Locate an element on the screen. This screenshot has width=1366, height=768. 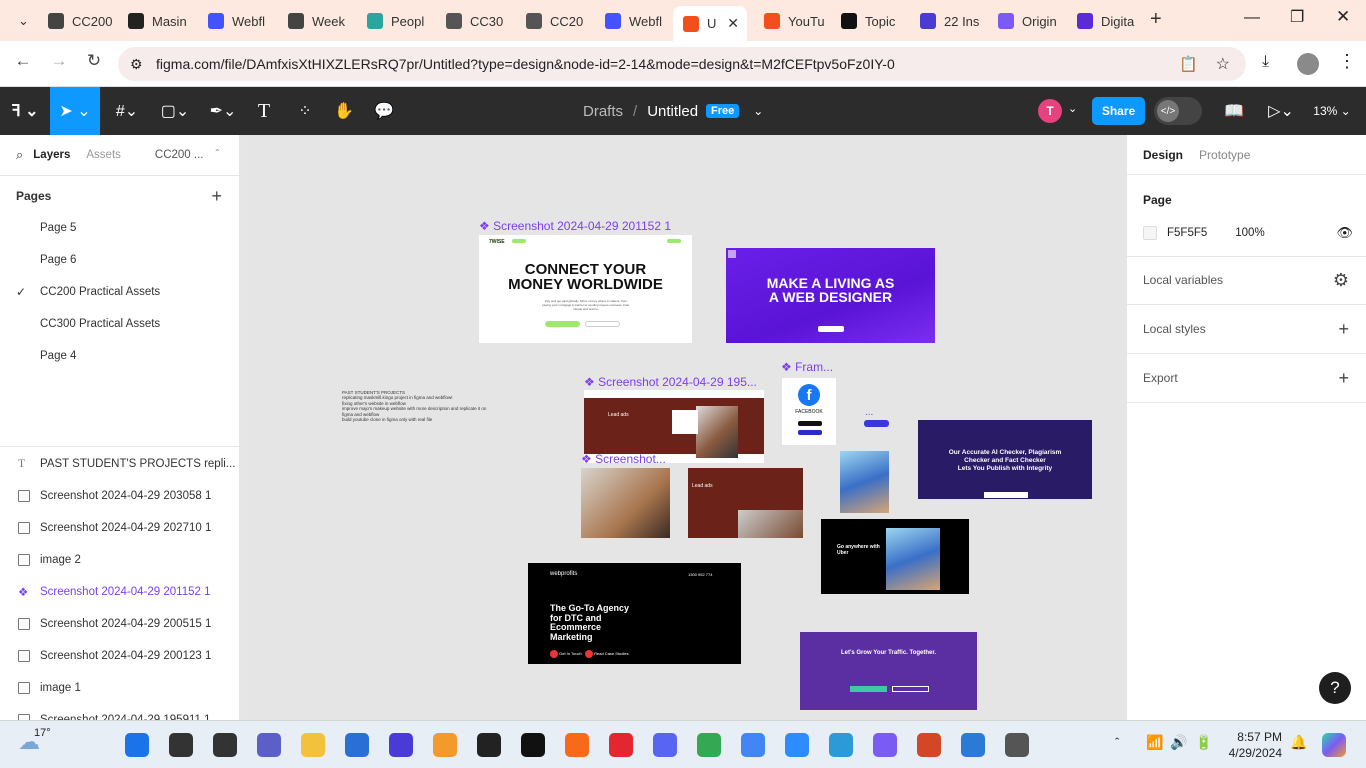
layer-item: Screenshot 2024-04-29 203058 1 is located at coordinates (119, 496).